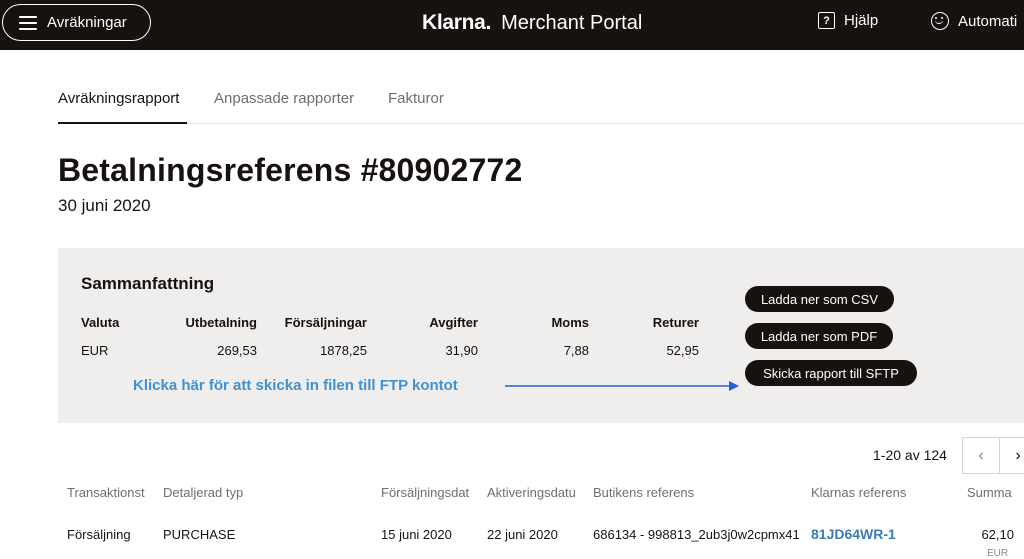 The height and width of the screenshot is (559, 1024). Describe the element at coordinates (693, 492) in the screenshot. I see `column-header-store-reference: Butikens referens` at that location.